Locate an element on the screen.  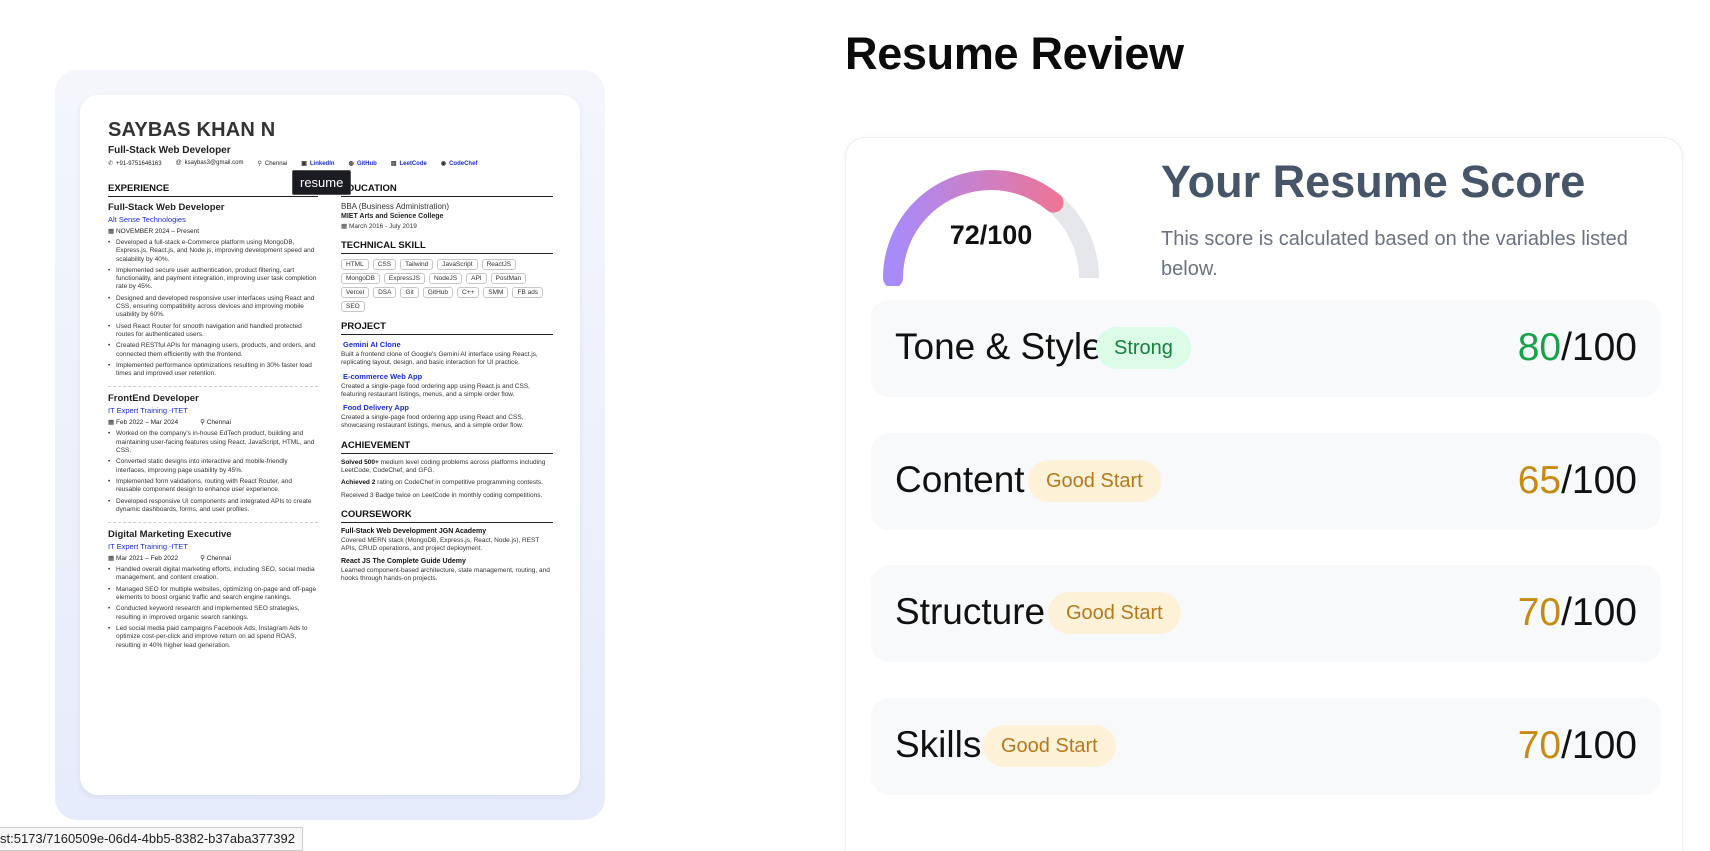
section-heading-skills: TECHNICAL SKILL is located at coordinates (447, 247).